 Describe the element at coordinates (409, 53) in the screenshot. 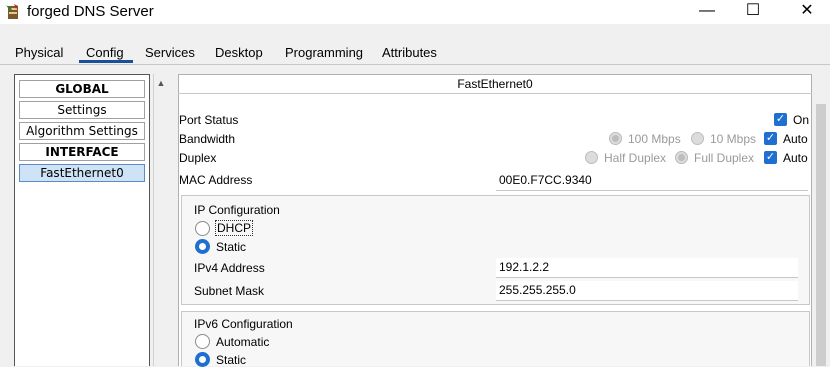

I see `tab-attributes: Attributes` at that location.